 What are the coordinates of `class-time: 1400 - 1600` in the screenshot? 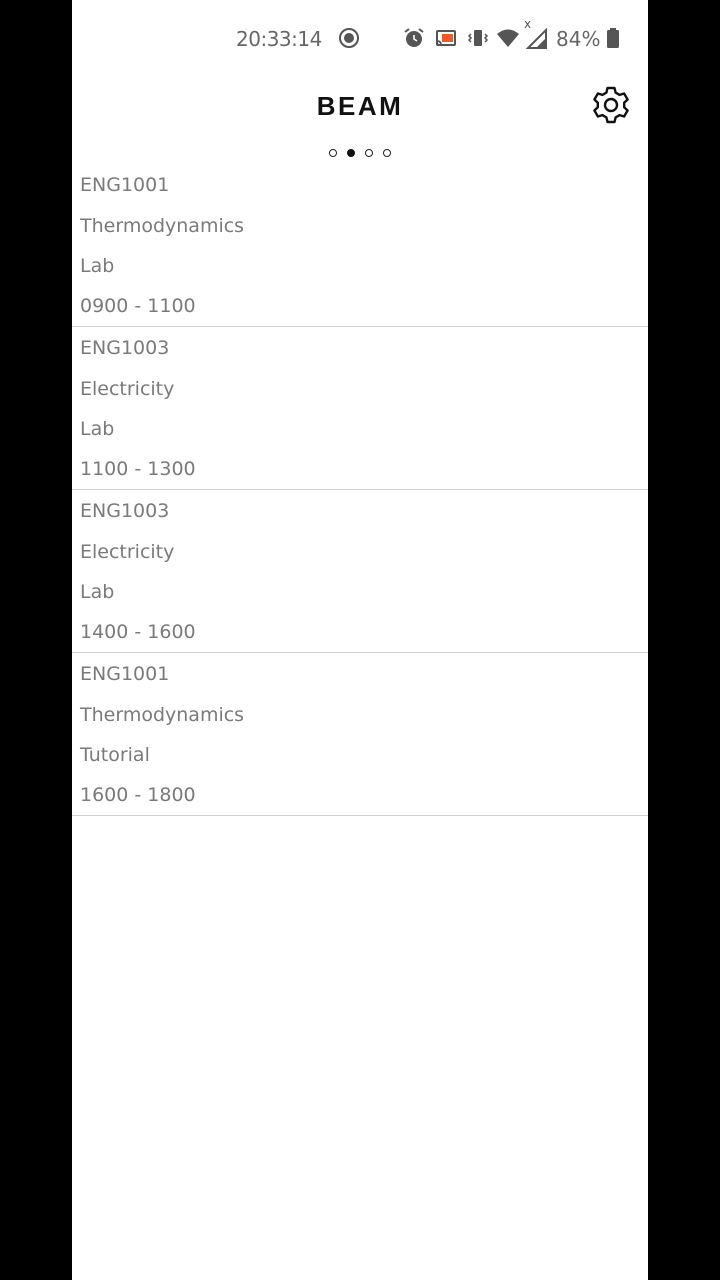 It's located at (138, 632).